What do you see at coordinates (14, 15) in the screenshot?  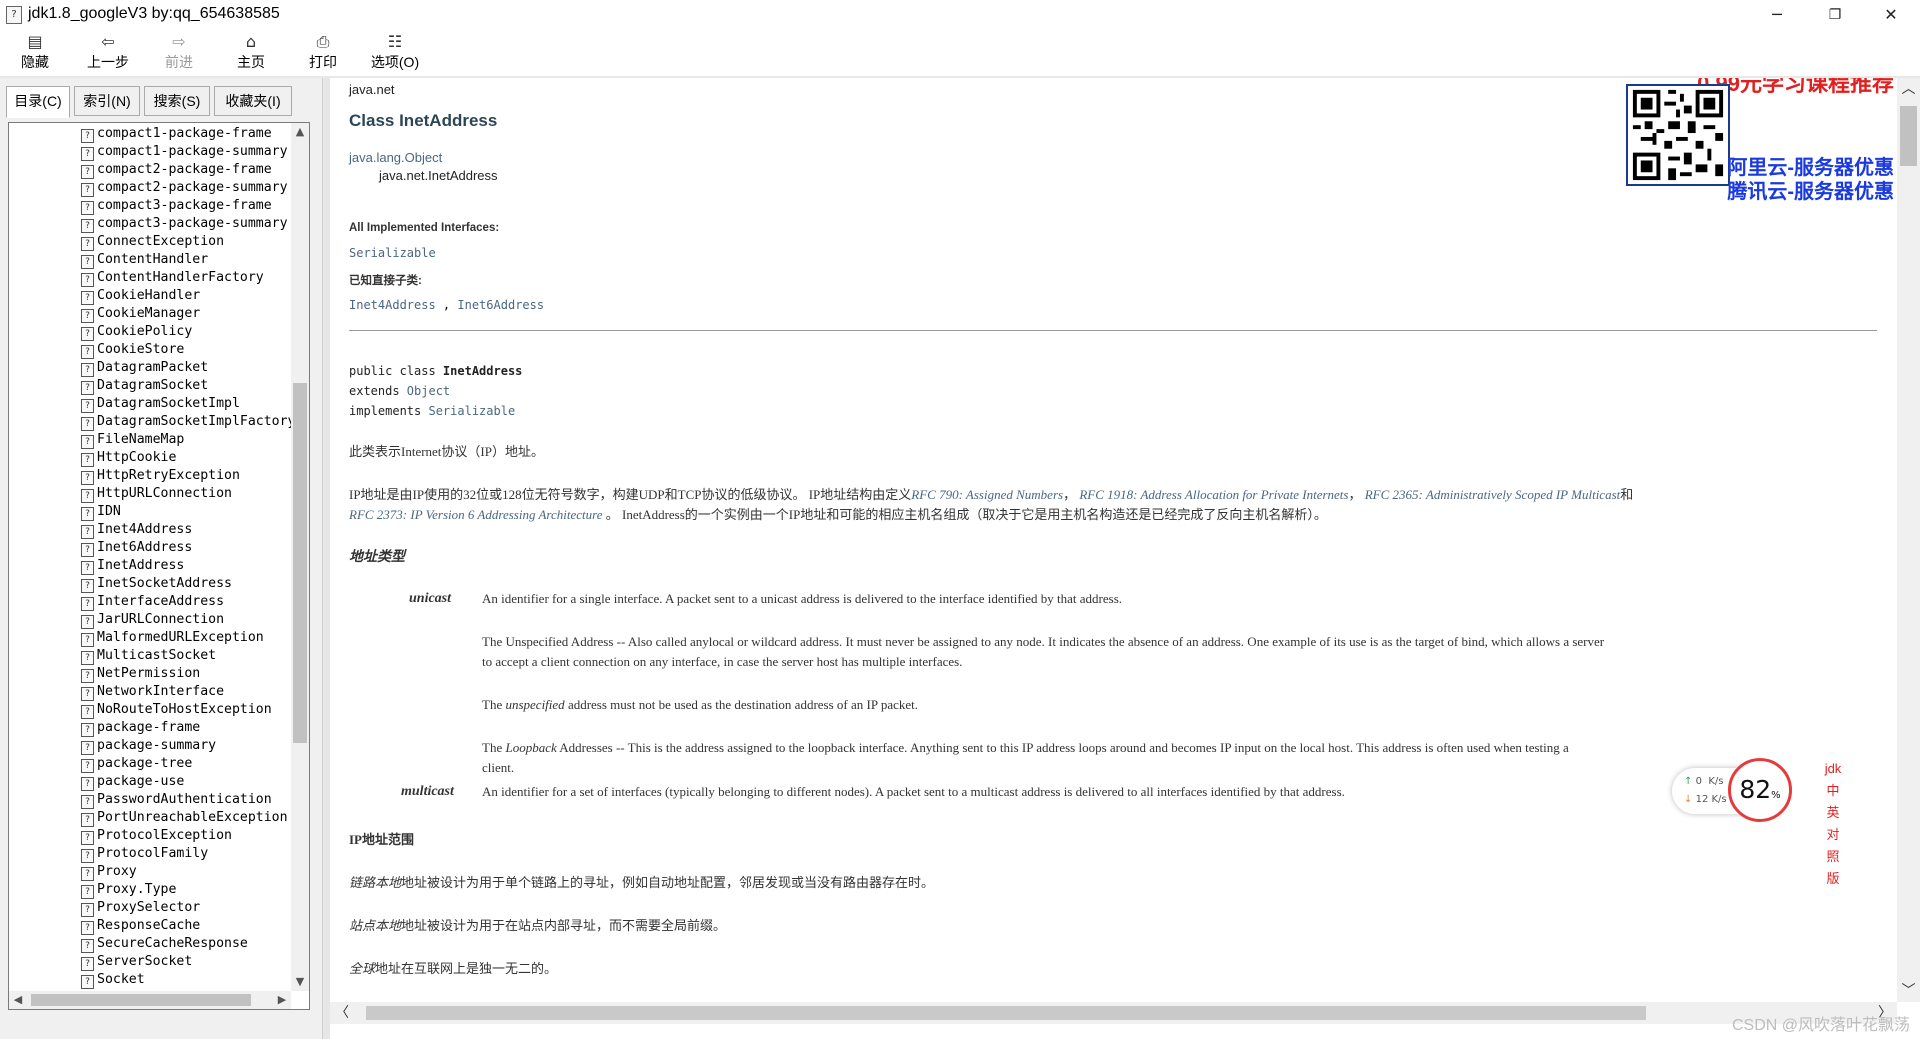 I see `help-book-icon: ?` at bounding box center [14, 15].